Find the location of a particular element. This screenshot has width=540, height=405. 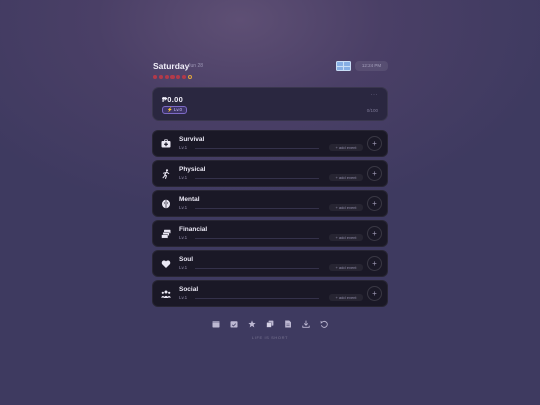

grid-view-icon is located at coordinates (343, 66).